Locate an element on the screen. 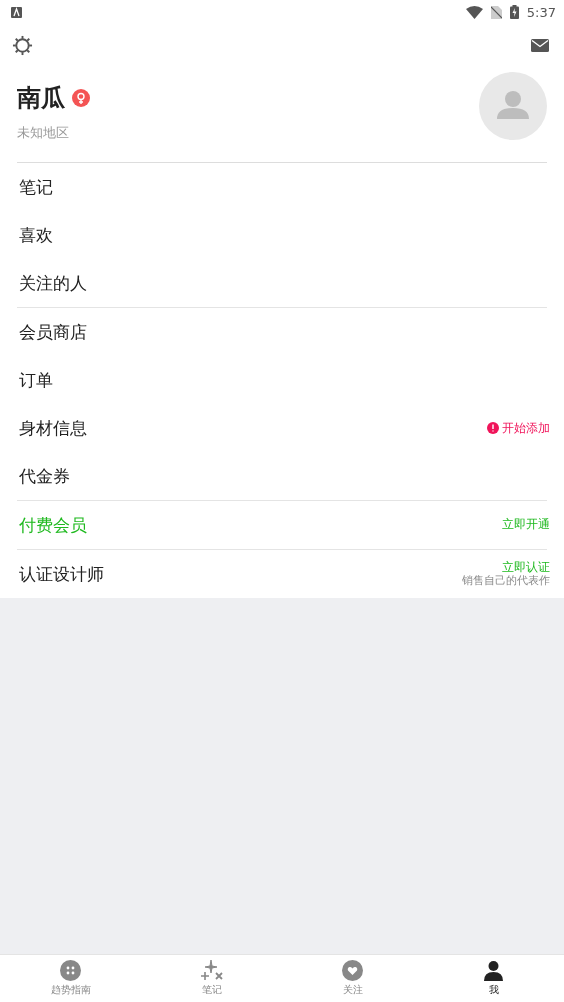  clock-time: 5:37 is located at coordinates (541, 12).